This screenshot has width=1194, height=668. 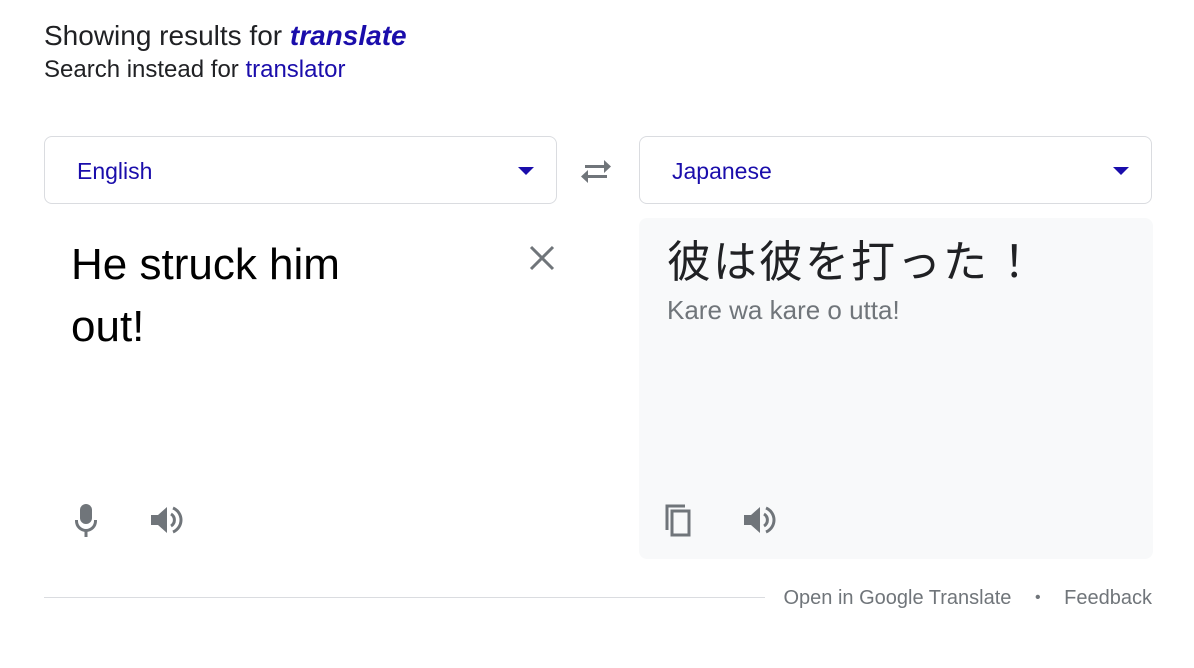 I want to click on copy-translation-button, so click(x=679, y=520).